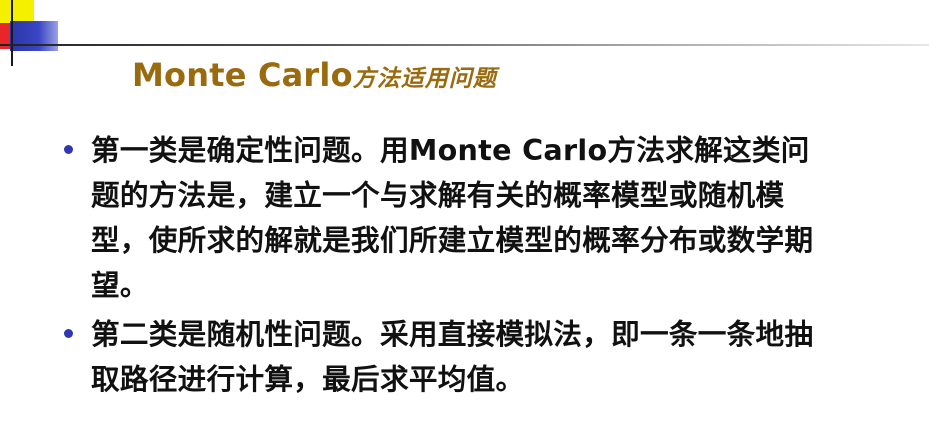 Image resolution: width=929 pixels, height=441 pixels. What do you see at coordinates (452, 356) in the screenshot?
I see `bullet-text: 第二类是随机性问题。采用直接模拟法，即一条一条地抽取路径进行计算，最后求平均值。` at bounding box center [452, 356].